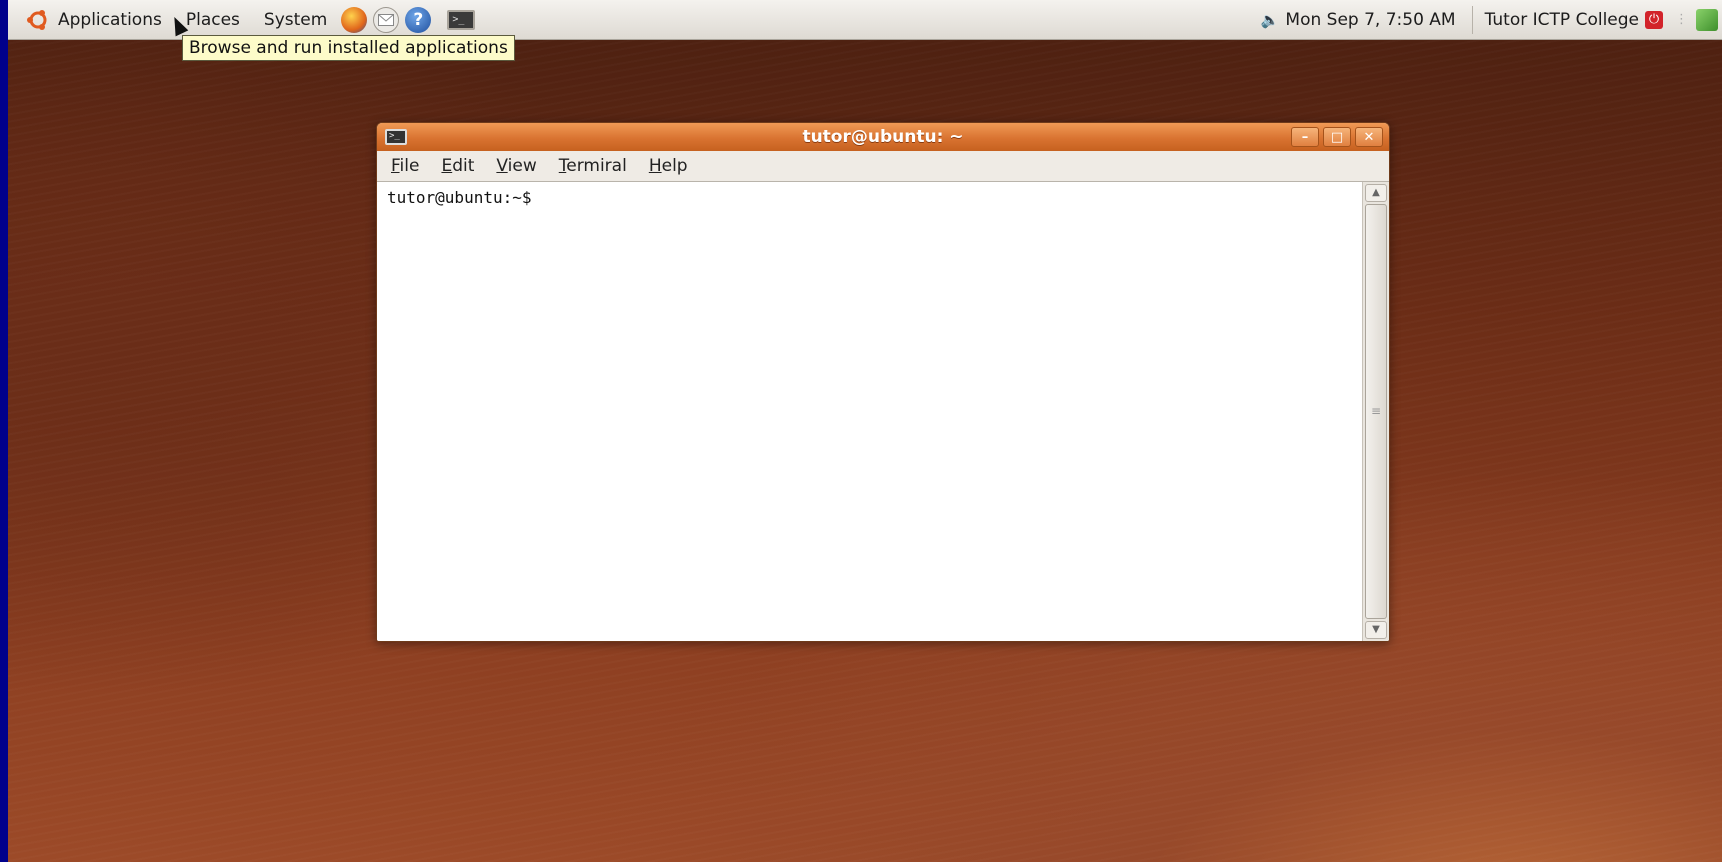  Describe the element at coordinates (38, 20) in the screenshot. I see `ubuntu-logo-icon` at that location.